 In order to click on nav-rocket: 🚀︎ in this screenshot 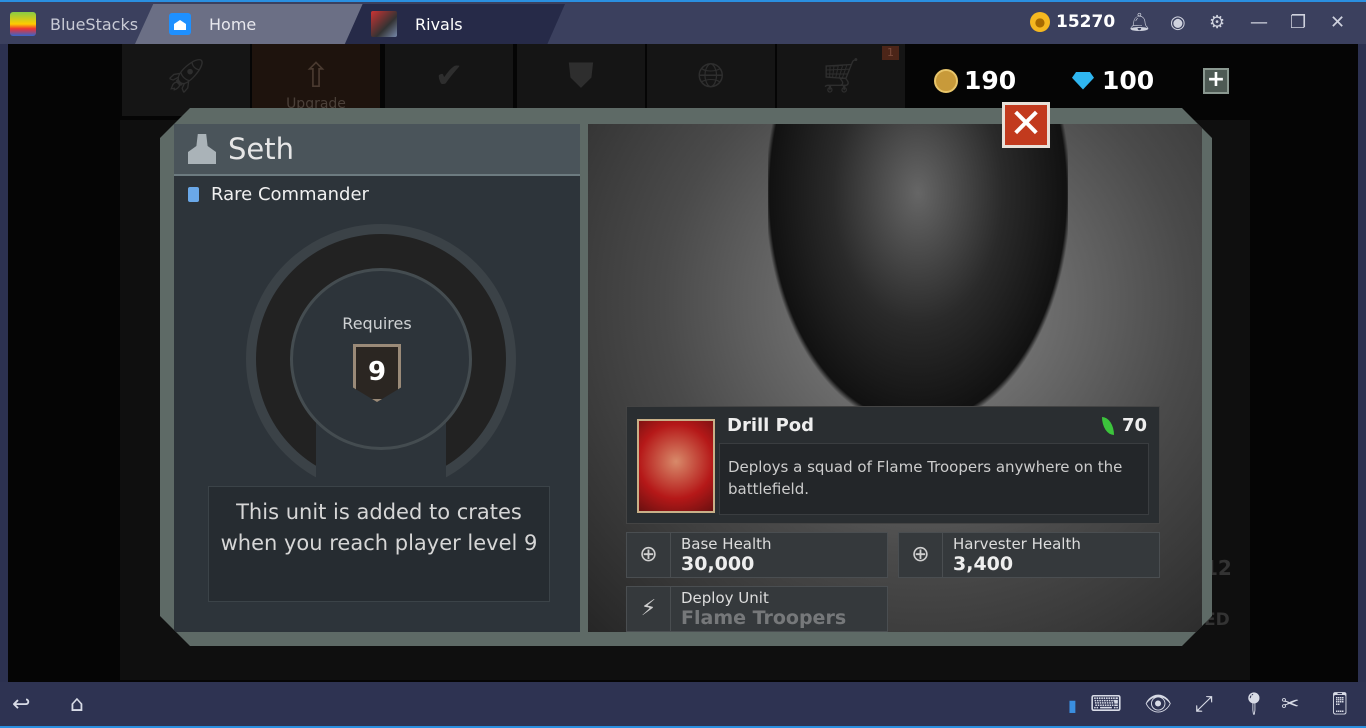, I will do `click(186, 80)`.